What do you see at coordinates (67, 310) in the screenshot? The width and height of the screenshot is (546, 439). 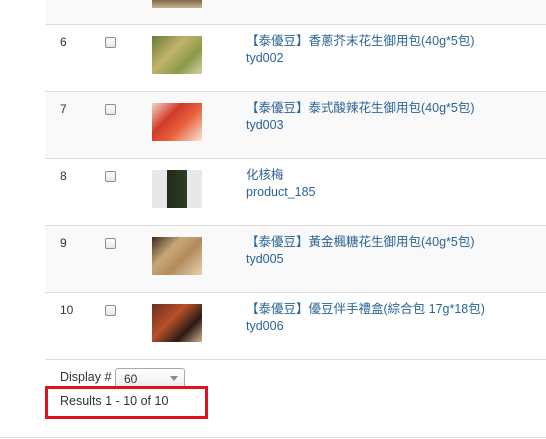 I see `row-number: 10` at bounding box center [67, 310].